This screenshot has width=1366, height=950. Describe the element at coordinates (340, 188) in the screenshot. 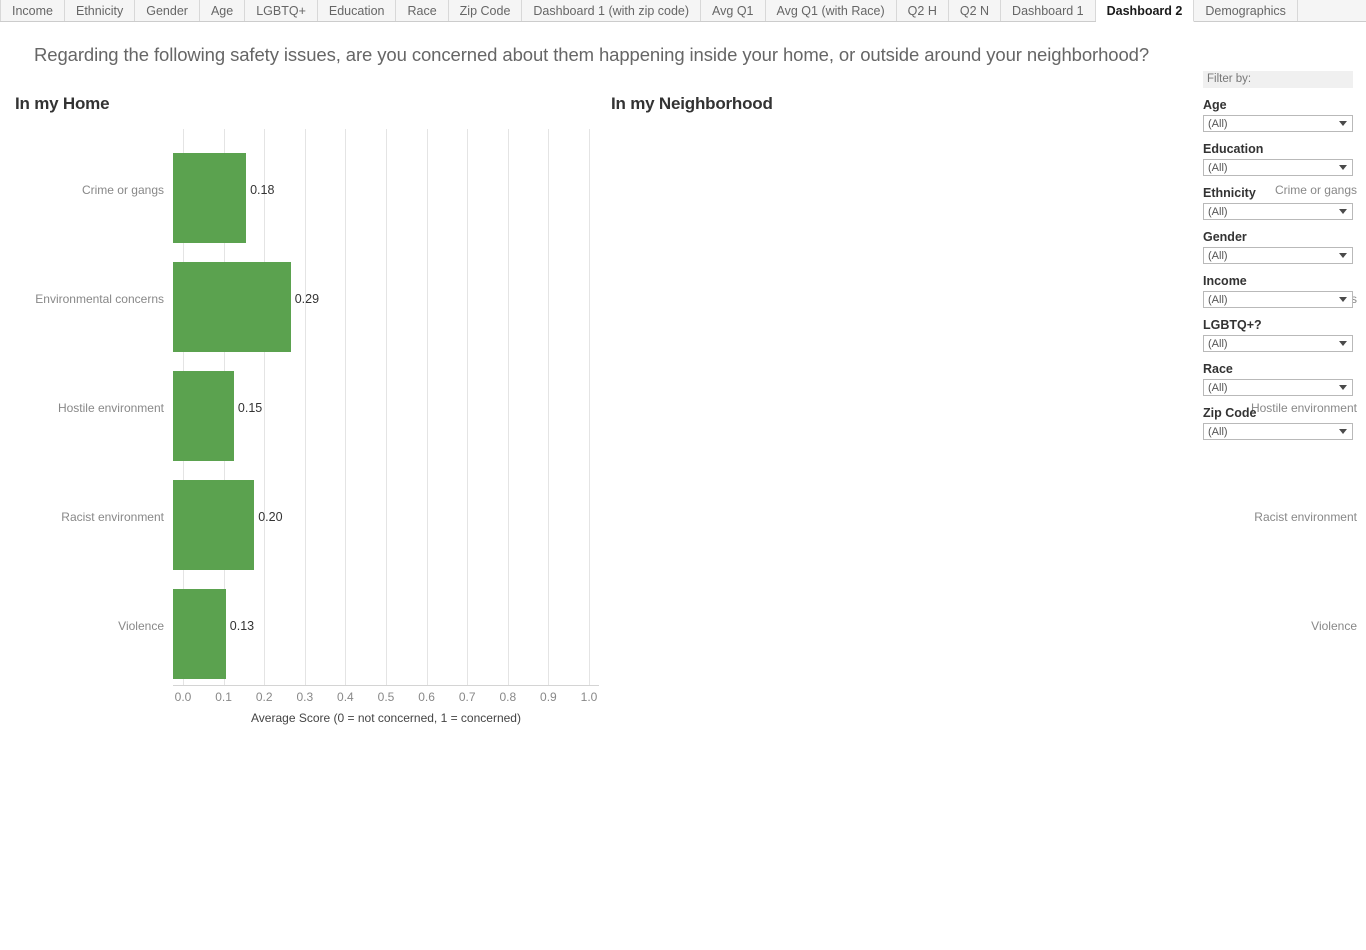

I see `bar-row: Crime or gangs 0.18` at that location.